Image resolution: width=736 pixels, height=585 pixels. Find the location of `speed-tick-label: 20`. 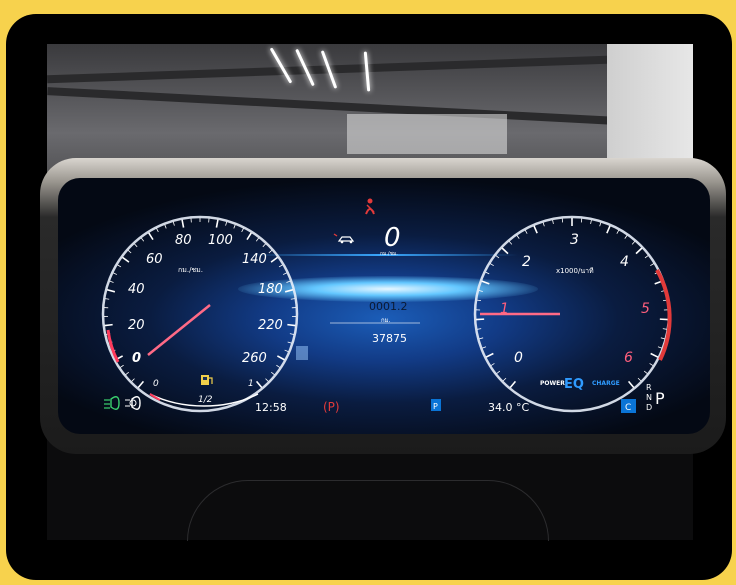

speed-tick-label: 20 is located at coordinates (136, 325).